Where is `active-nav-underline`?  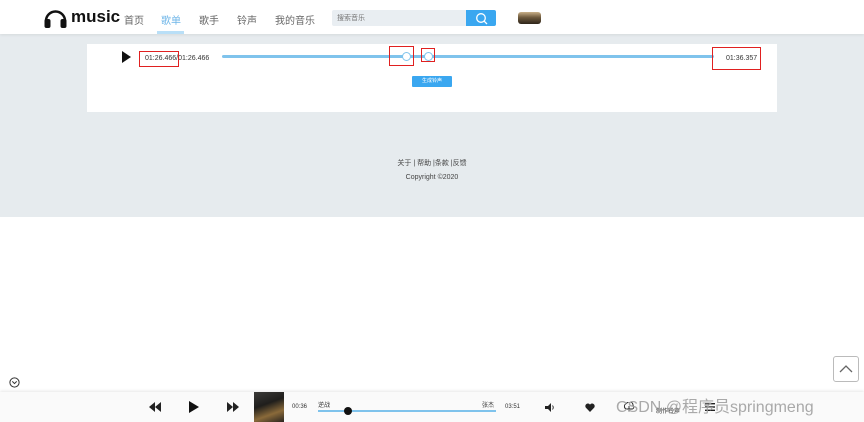 active-nav-underline is located at coordinates (170, 32).